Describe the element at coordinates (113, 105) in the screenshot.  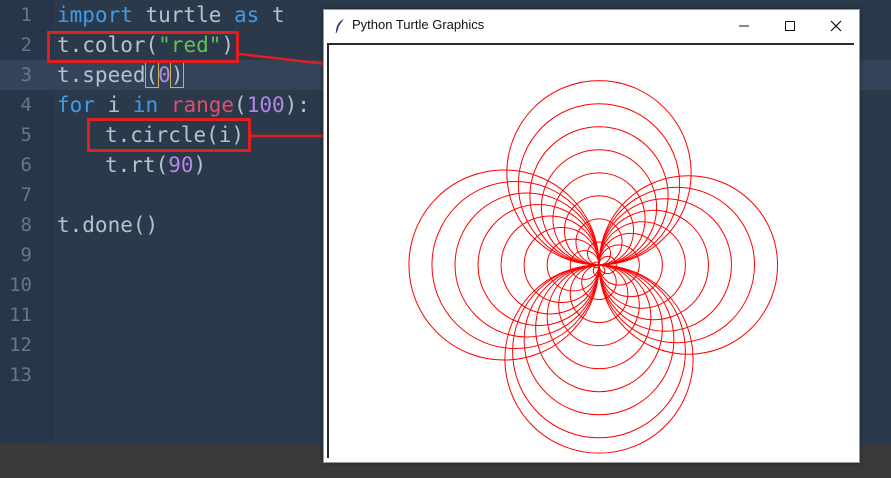
I see `loop-variable: i` at that location.